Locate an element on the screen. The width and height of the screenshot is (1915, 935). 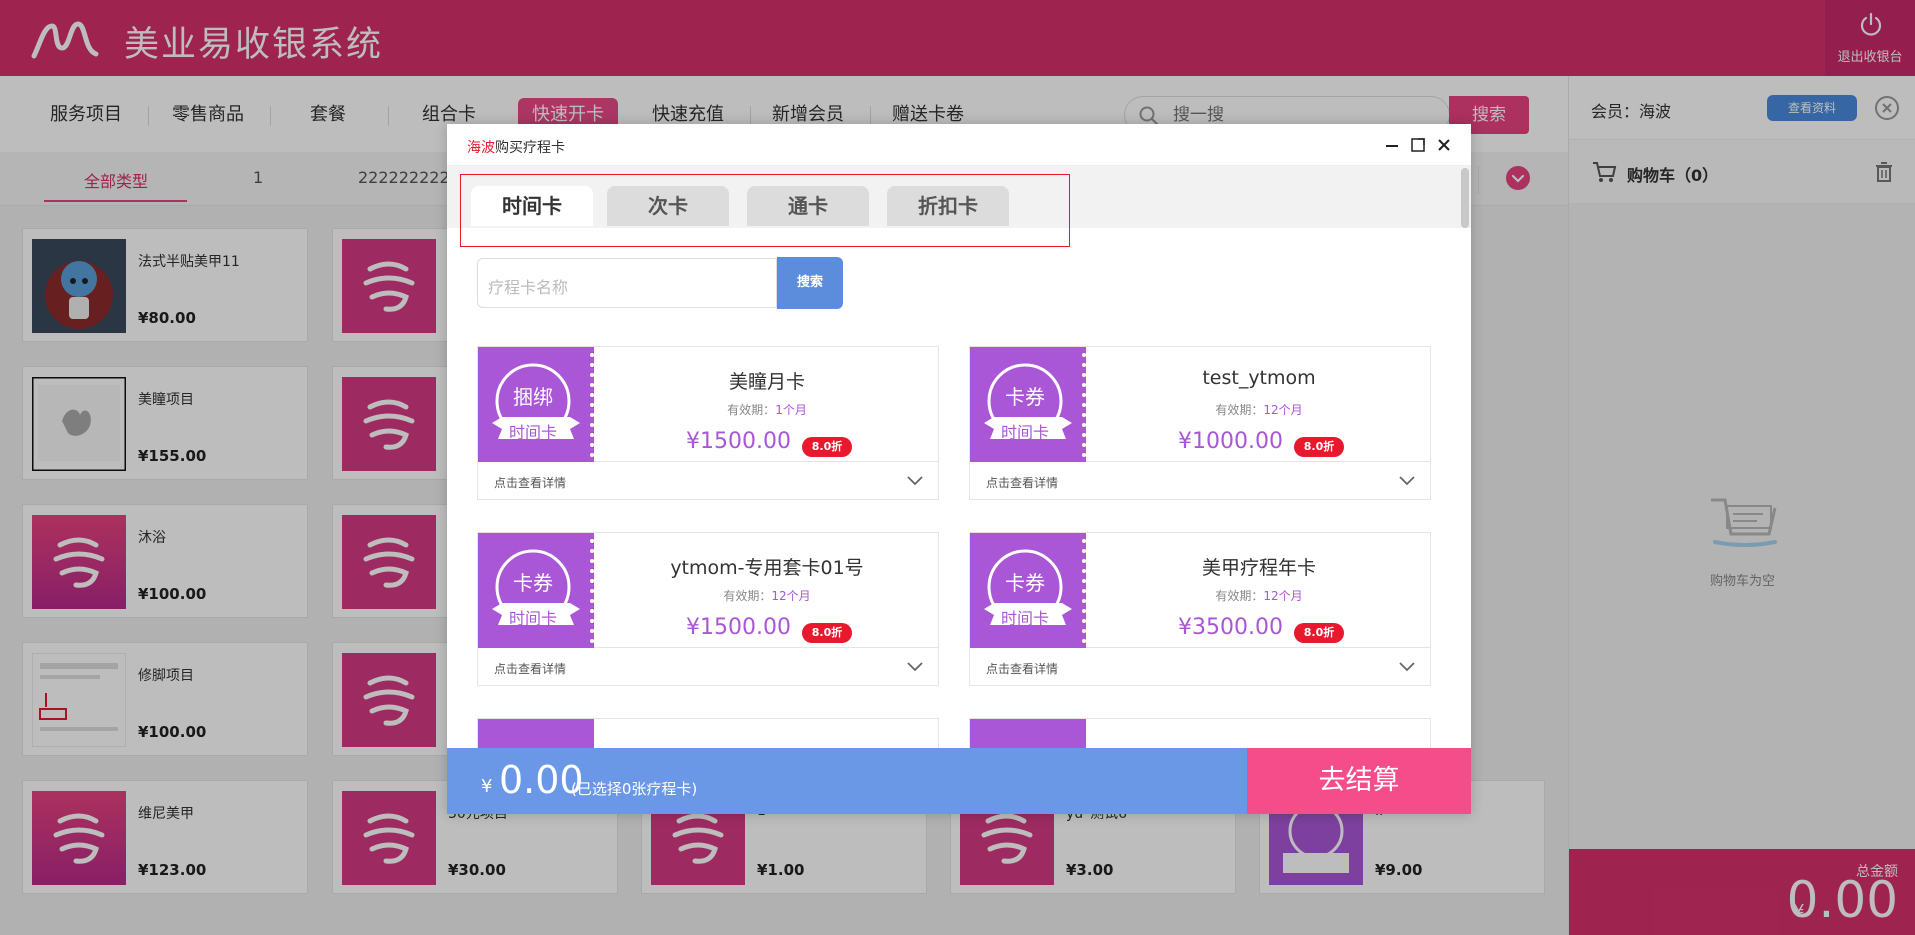
card-price: ¥1000.00 is located at coordinates (1230, 441).